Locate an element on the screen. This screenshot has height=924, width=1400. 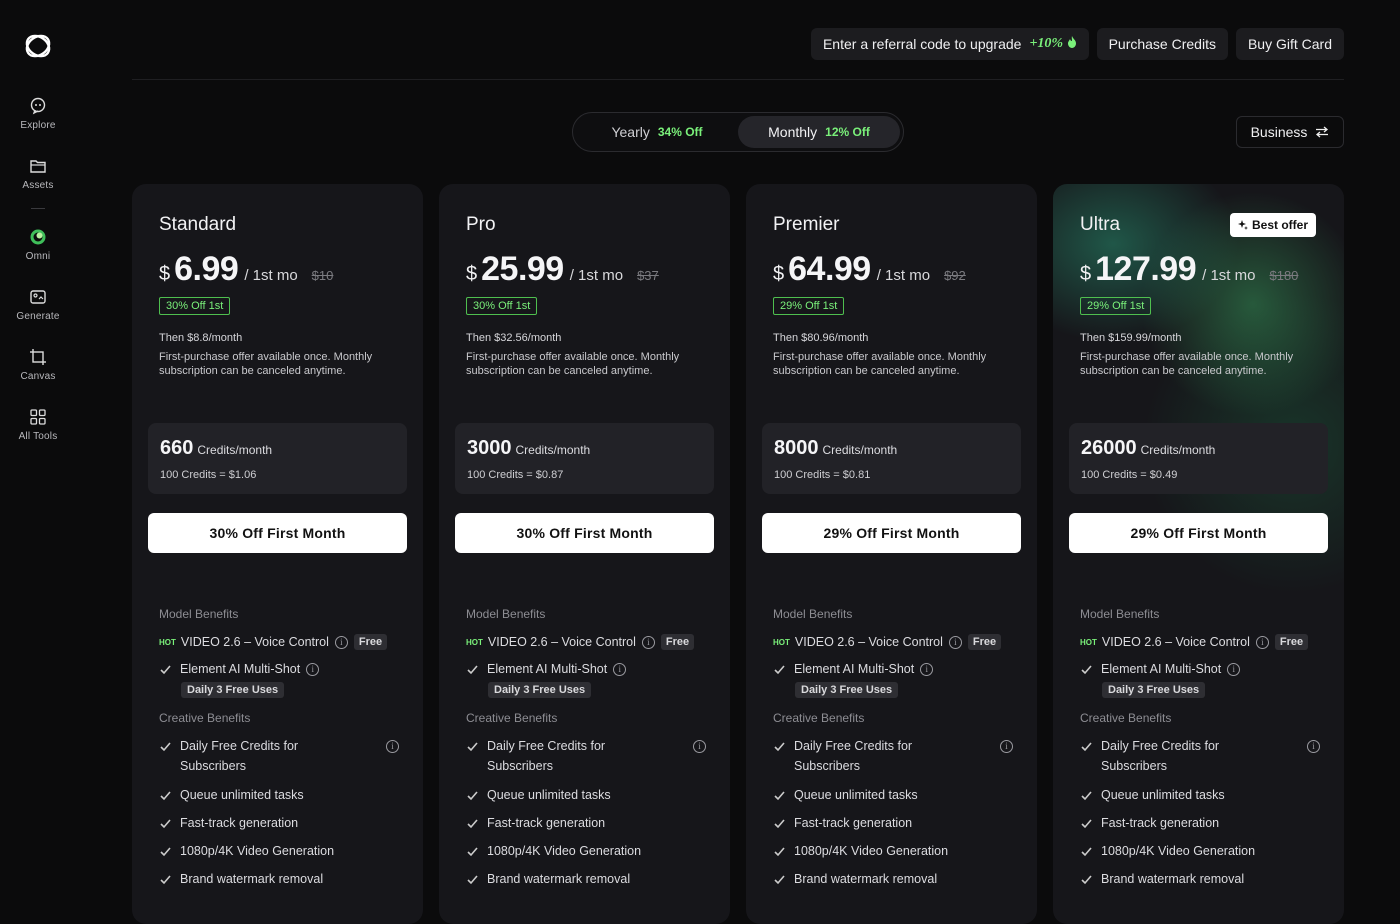
flame-icon is located at coordinates (1071, 42).